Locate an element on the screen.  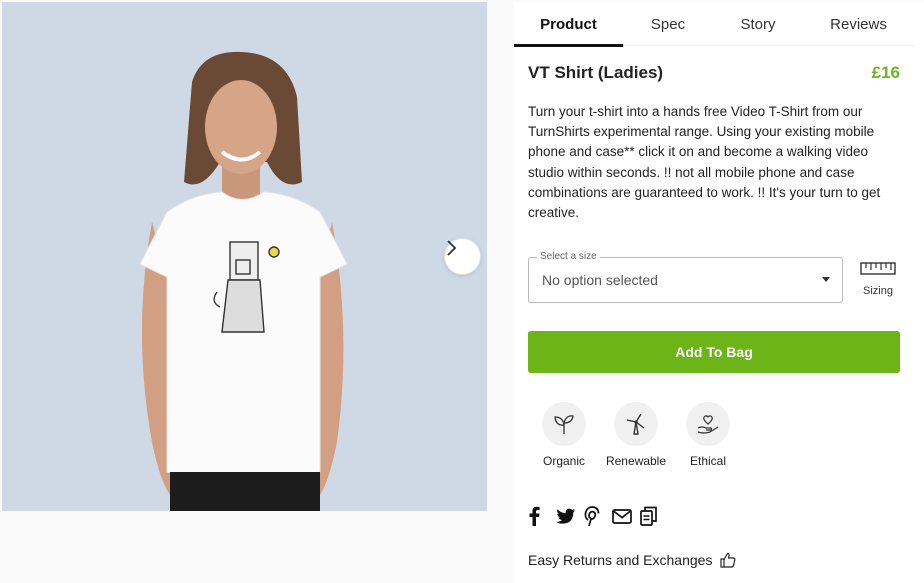
ethics-badges: Organic Renewable Ethical is located at coordinates (636, 435).